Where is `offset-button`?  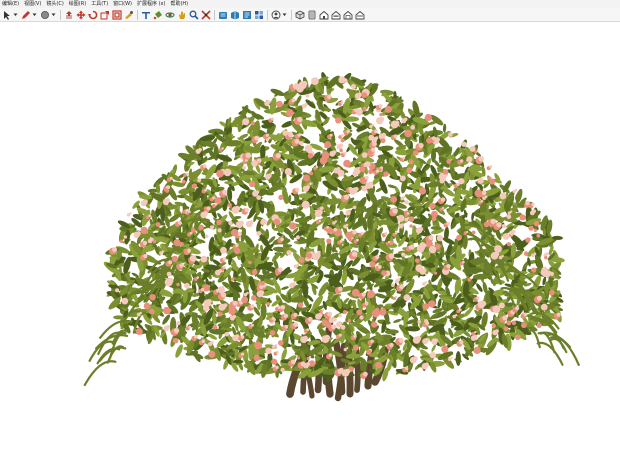
offset-button is located at coordinates (116, 14).